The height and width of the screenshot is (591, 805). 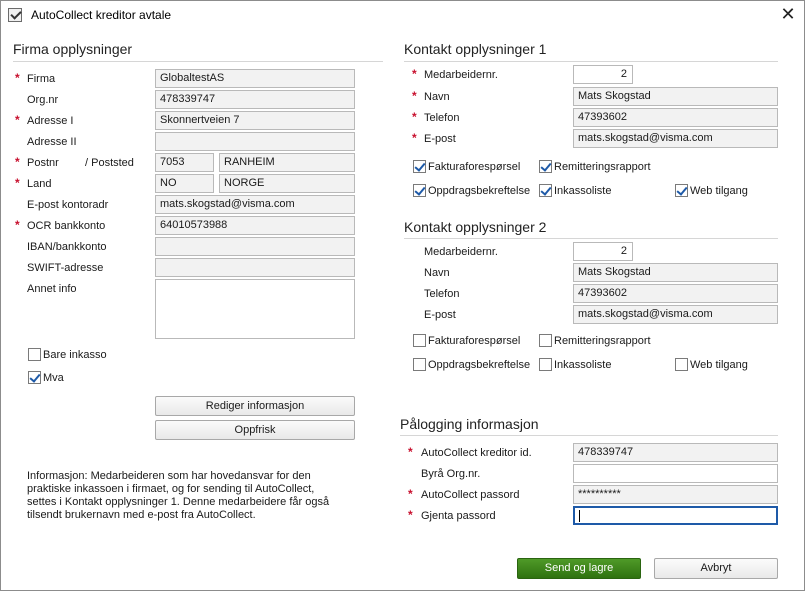 What do you see at coordinates (545, 166) in the screenshot?
I see `k1-remitteringsrapport-checkbox` at bounding box center [545, 166].